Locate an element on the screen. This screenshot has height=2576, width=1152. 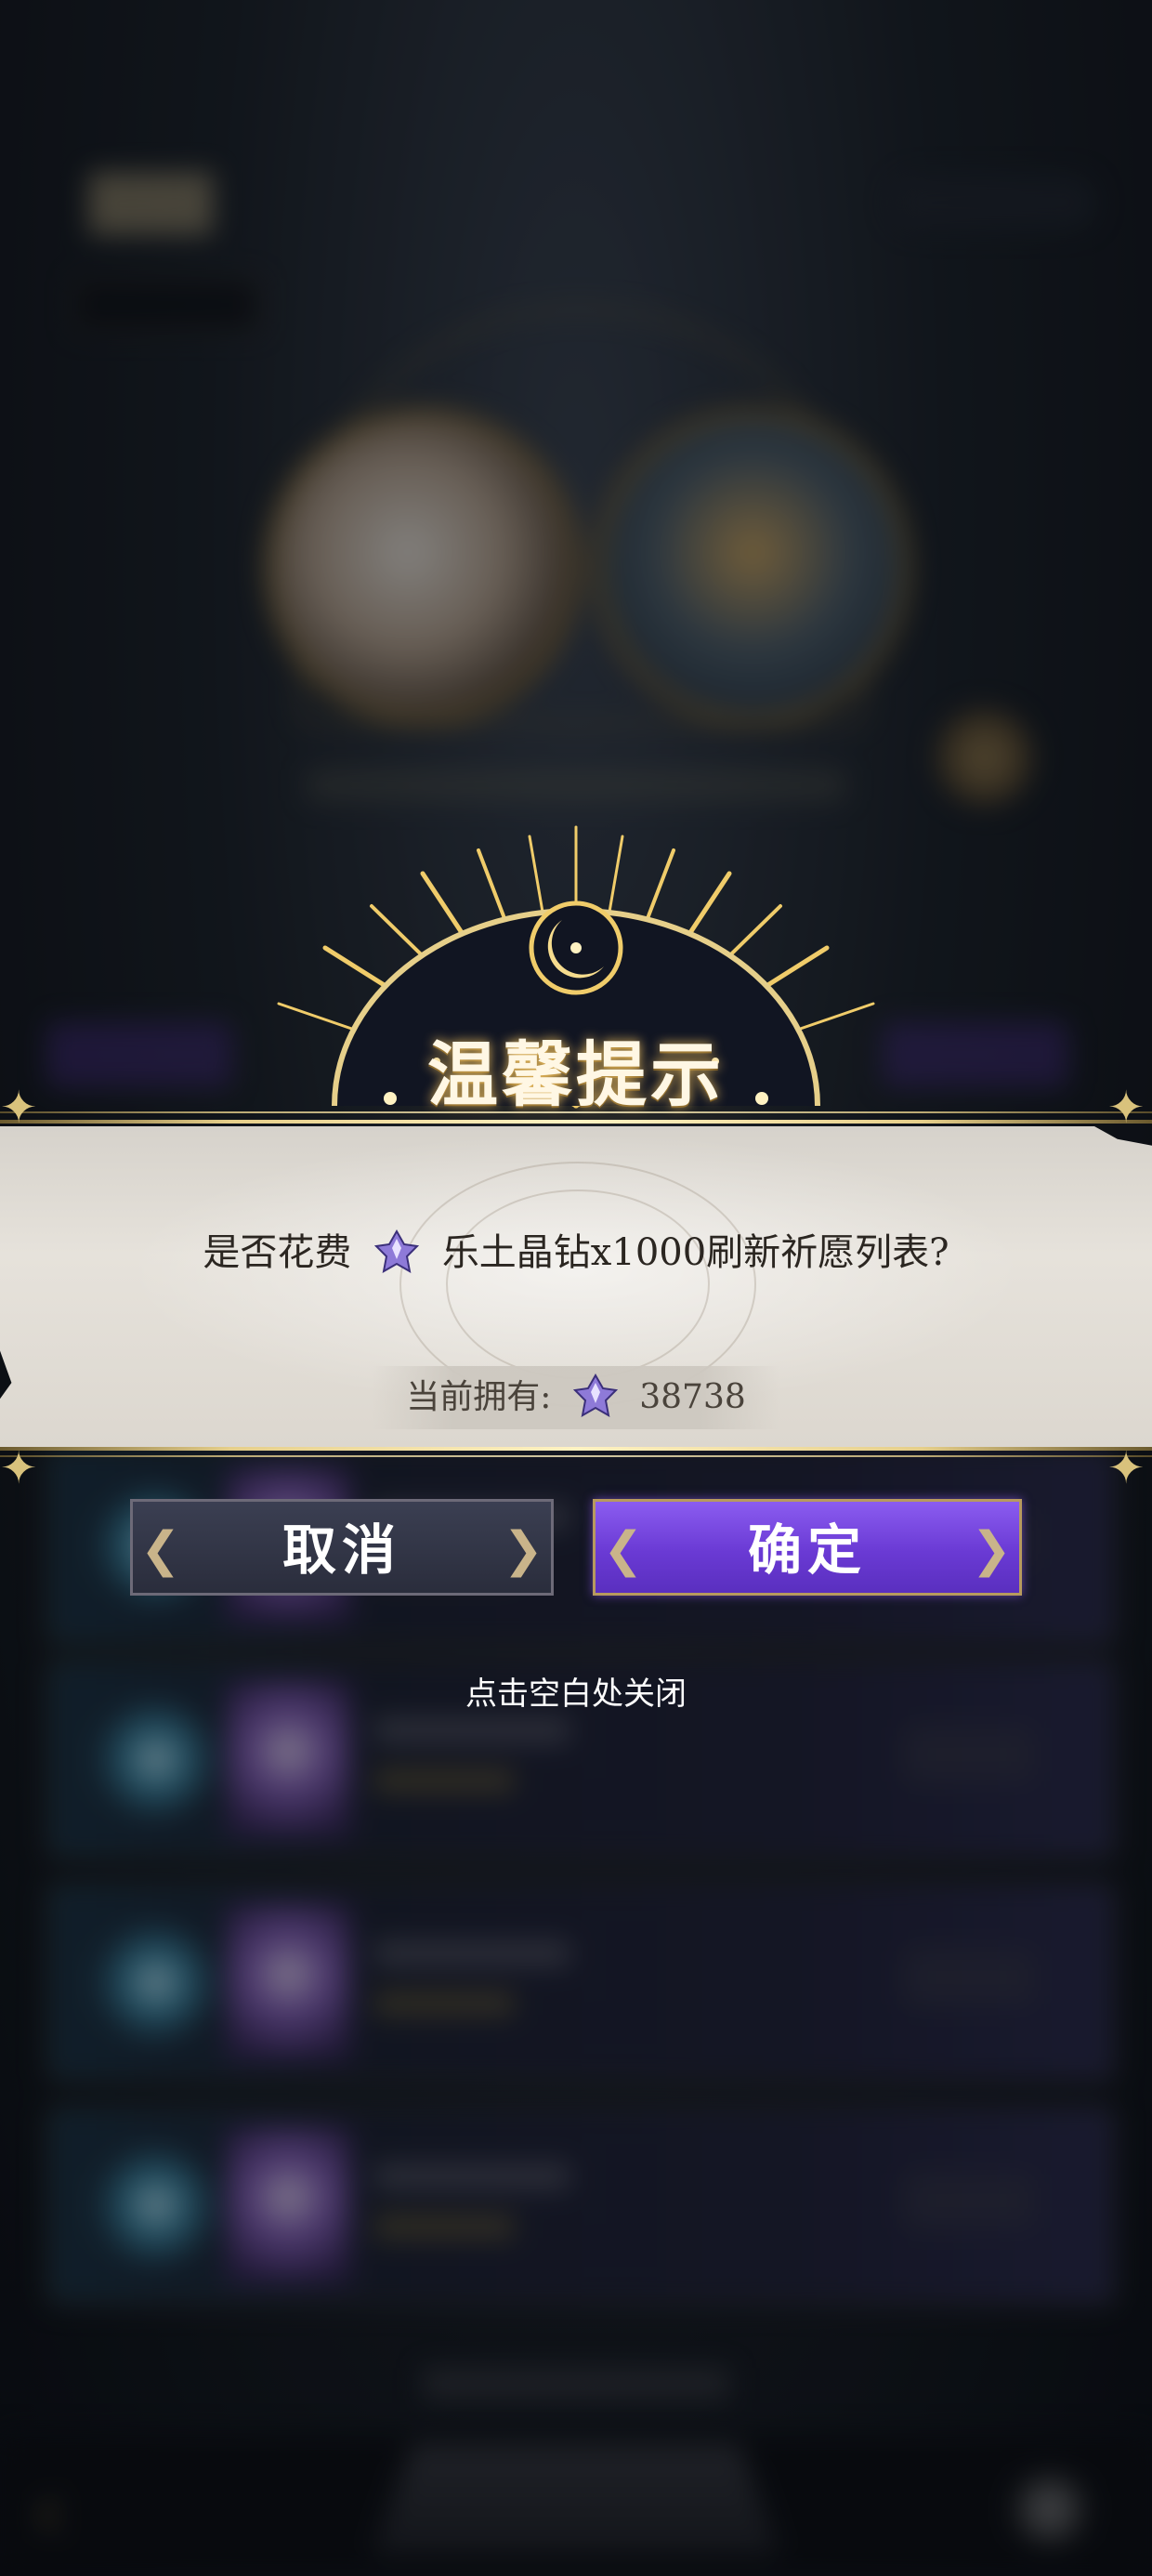
message-prefix: 是否花费 is located at coordinates (277, 1252).